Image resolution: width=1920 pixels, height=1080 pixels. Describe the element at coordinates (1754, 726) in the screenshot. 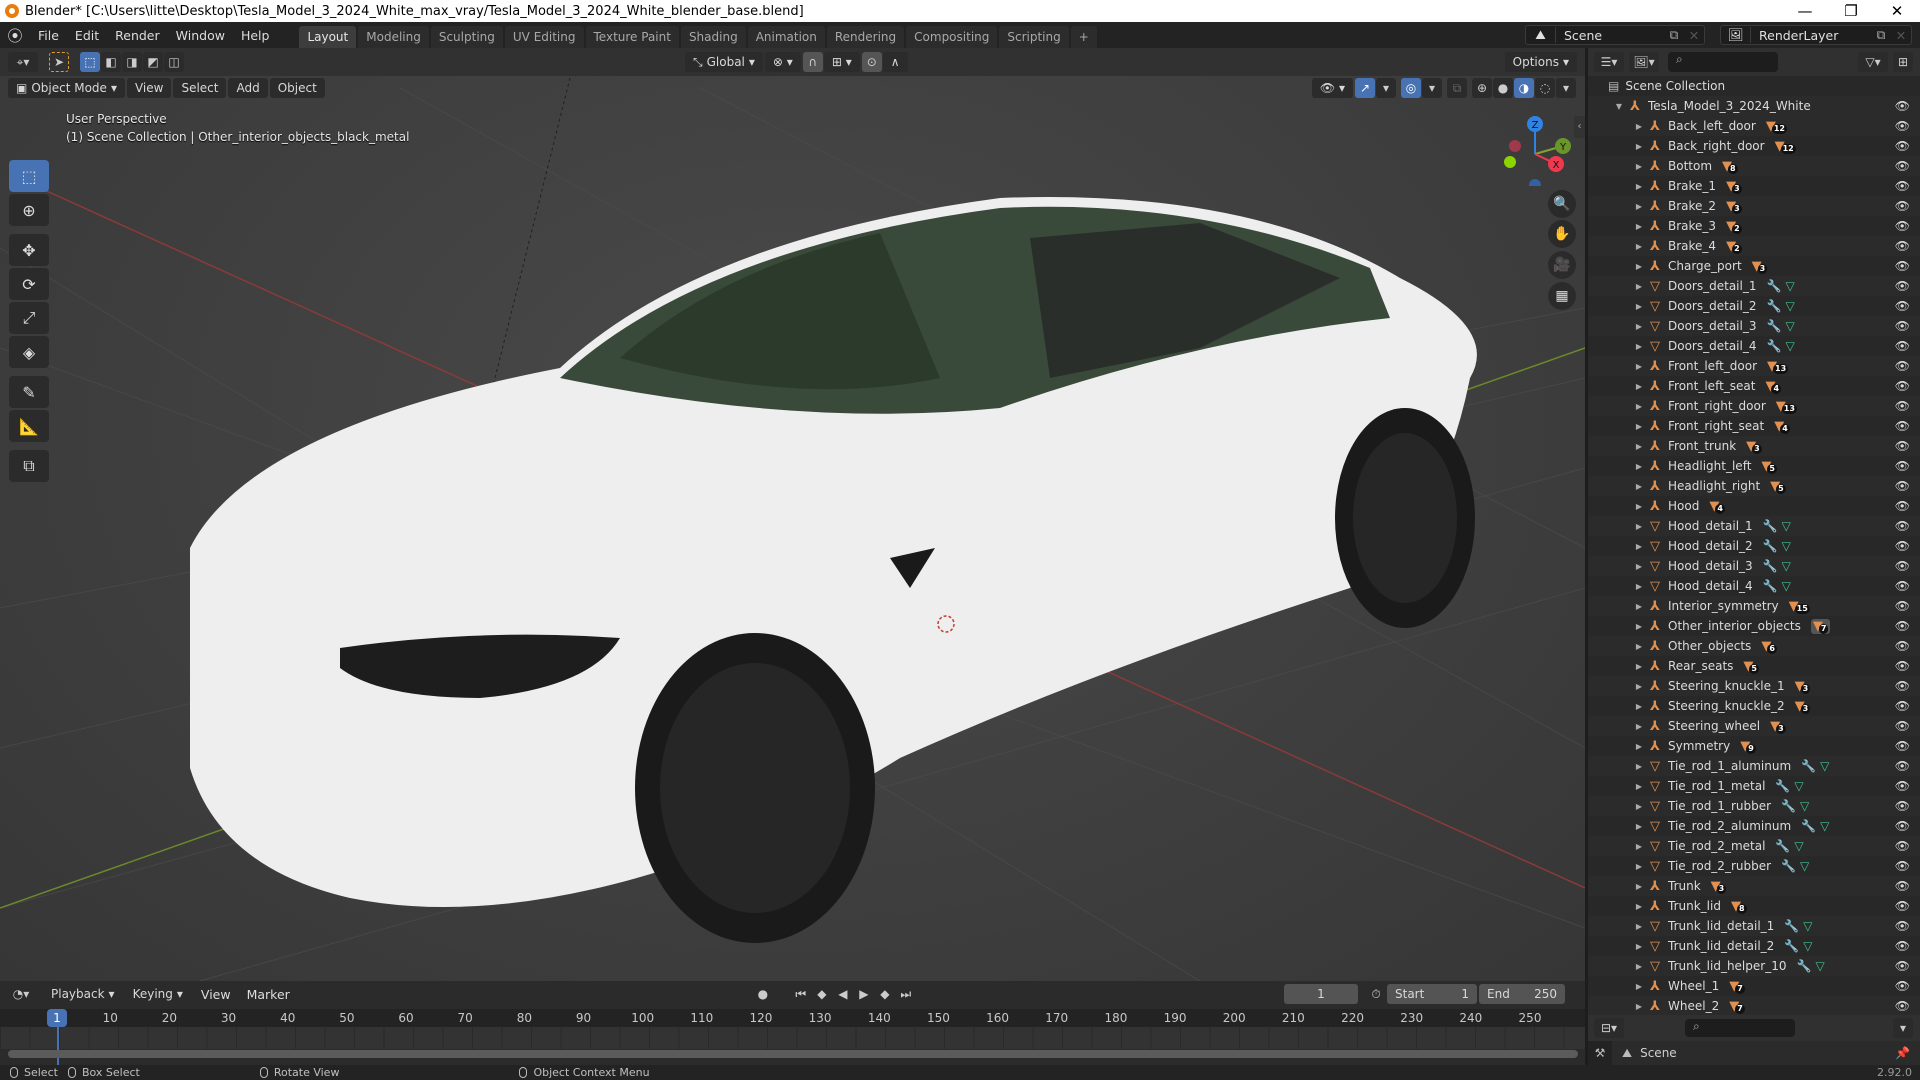

I see `outliner-item: ▶ ⅄ Steering_wheel ▼ 3 👁` at that location.